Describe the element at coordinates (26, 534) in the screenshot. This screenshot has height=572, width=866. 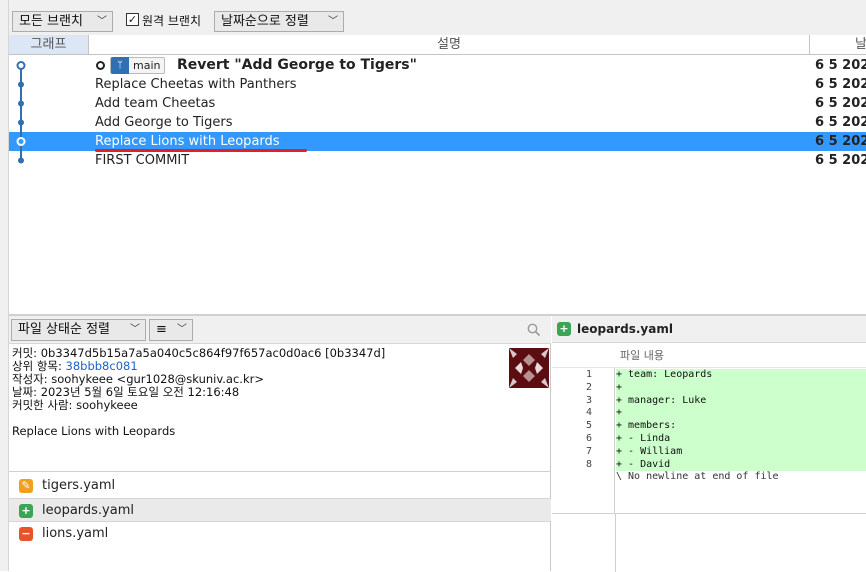
I see `minus-icon: −` at that location.